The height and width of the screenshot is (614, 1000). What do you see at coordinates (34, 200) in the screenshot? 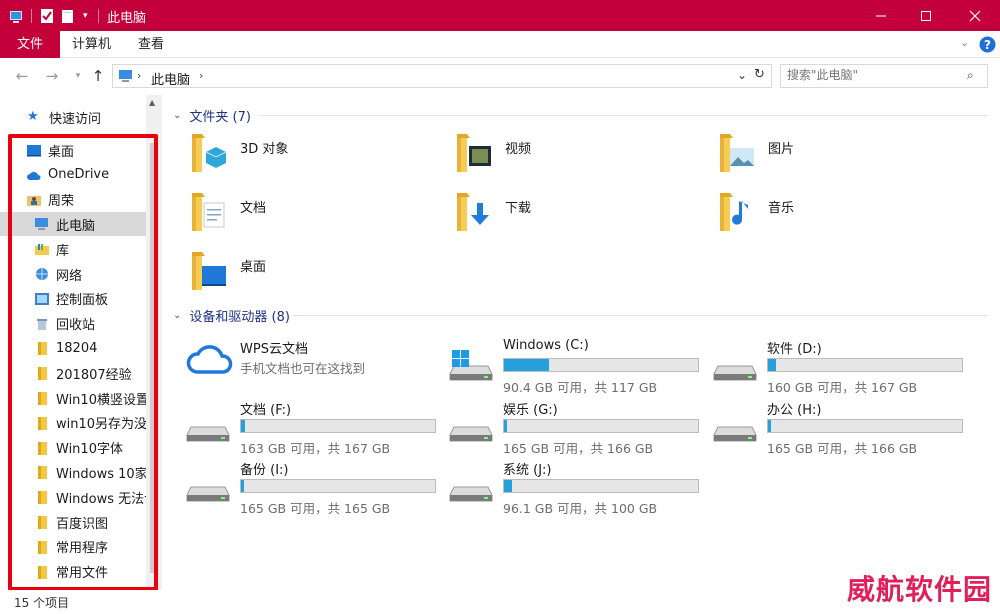
I see `user-folder-icon` at bounding box center [34, 200].